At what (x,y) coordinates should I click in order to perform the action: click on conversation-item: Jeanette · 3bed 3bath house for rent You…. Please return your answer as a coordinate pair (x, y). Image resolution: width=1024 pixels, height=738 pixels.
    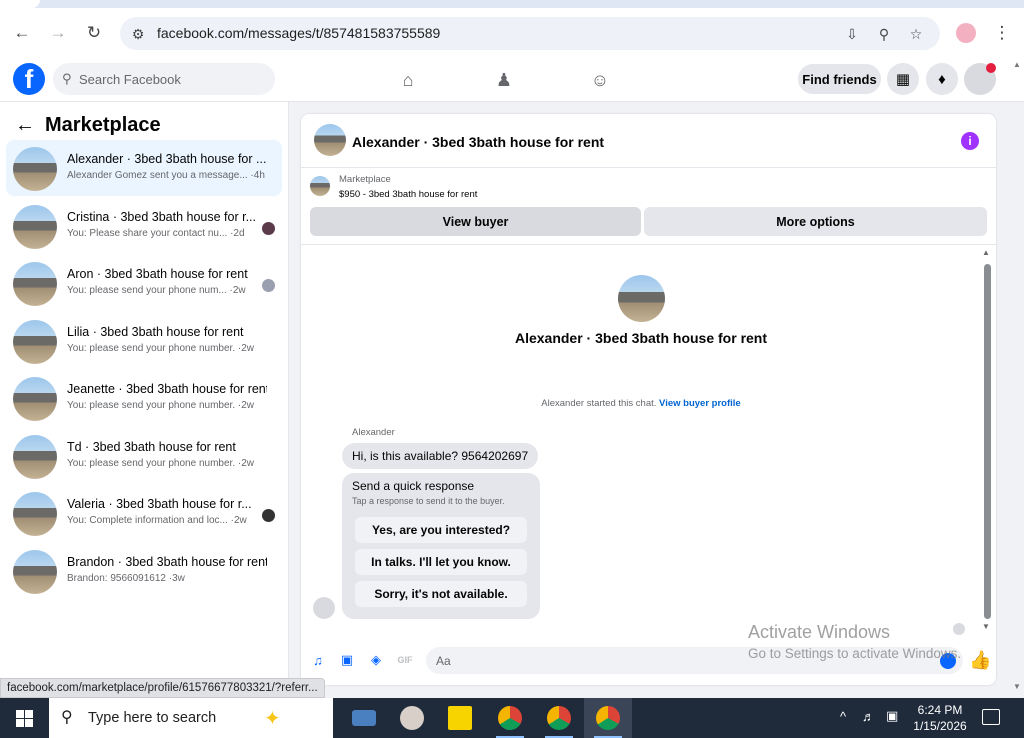
    Looking at the image, I should click on (144, 398).